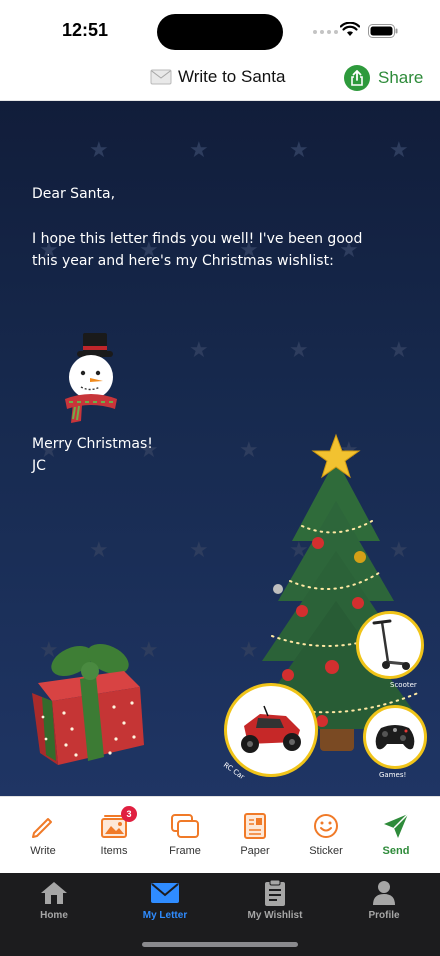  Describe the element at coordinates (85, 30) in the screenshot. I see `status-time: 12:51` at that location.